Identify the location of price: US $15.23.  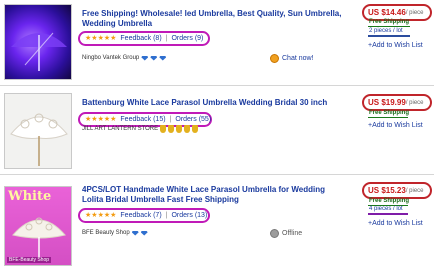
(387, 190).